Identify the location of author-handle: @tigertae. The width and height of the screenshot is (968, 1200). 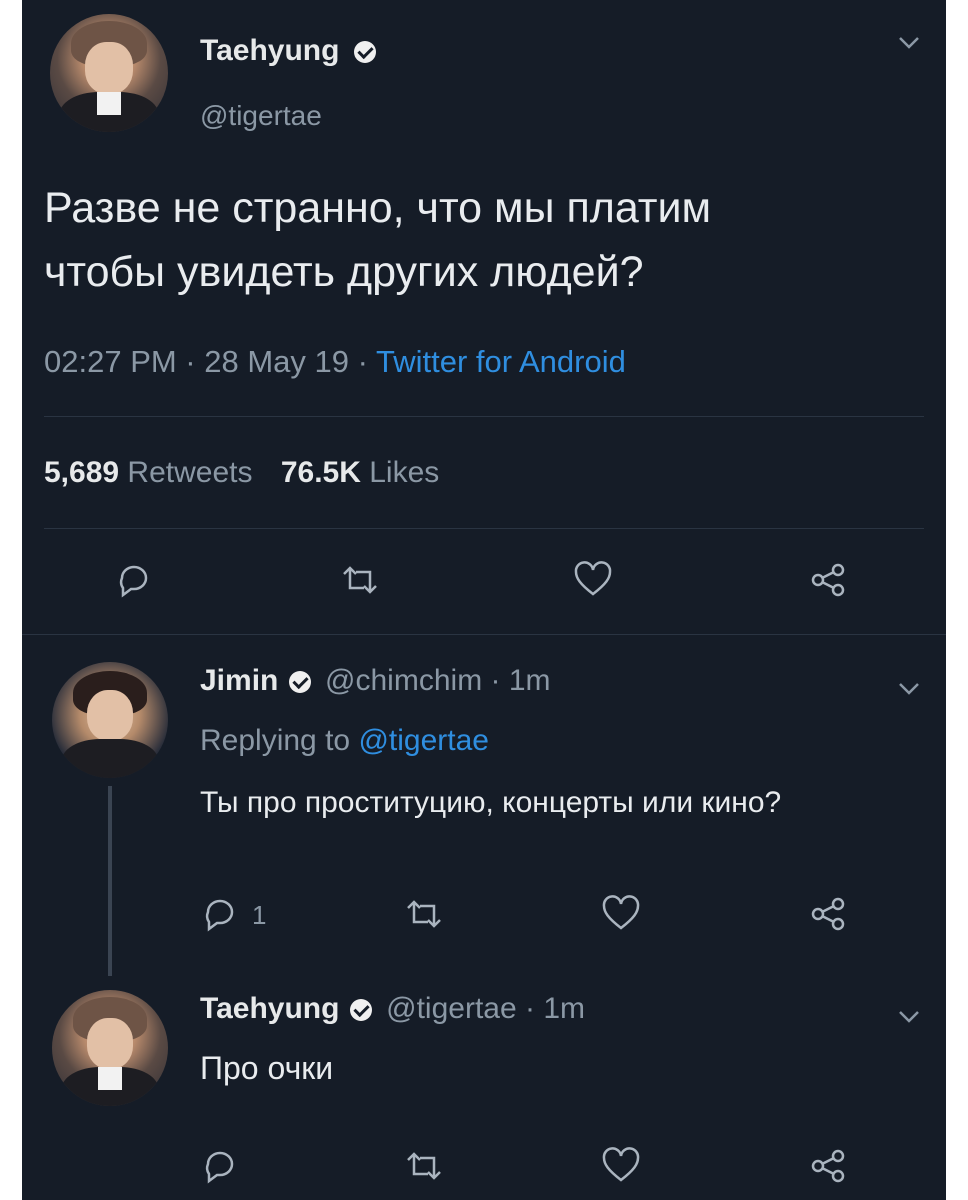
(261, 116).